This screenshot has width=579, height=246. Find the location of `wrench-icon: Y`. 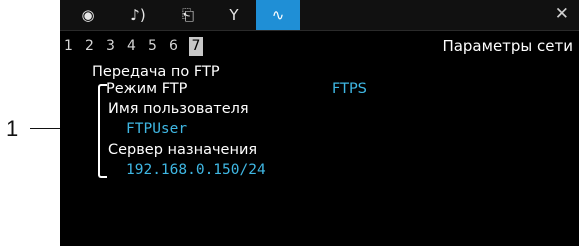

wrench-icon: Y is located at coordinates (234, 14).